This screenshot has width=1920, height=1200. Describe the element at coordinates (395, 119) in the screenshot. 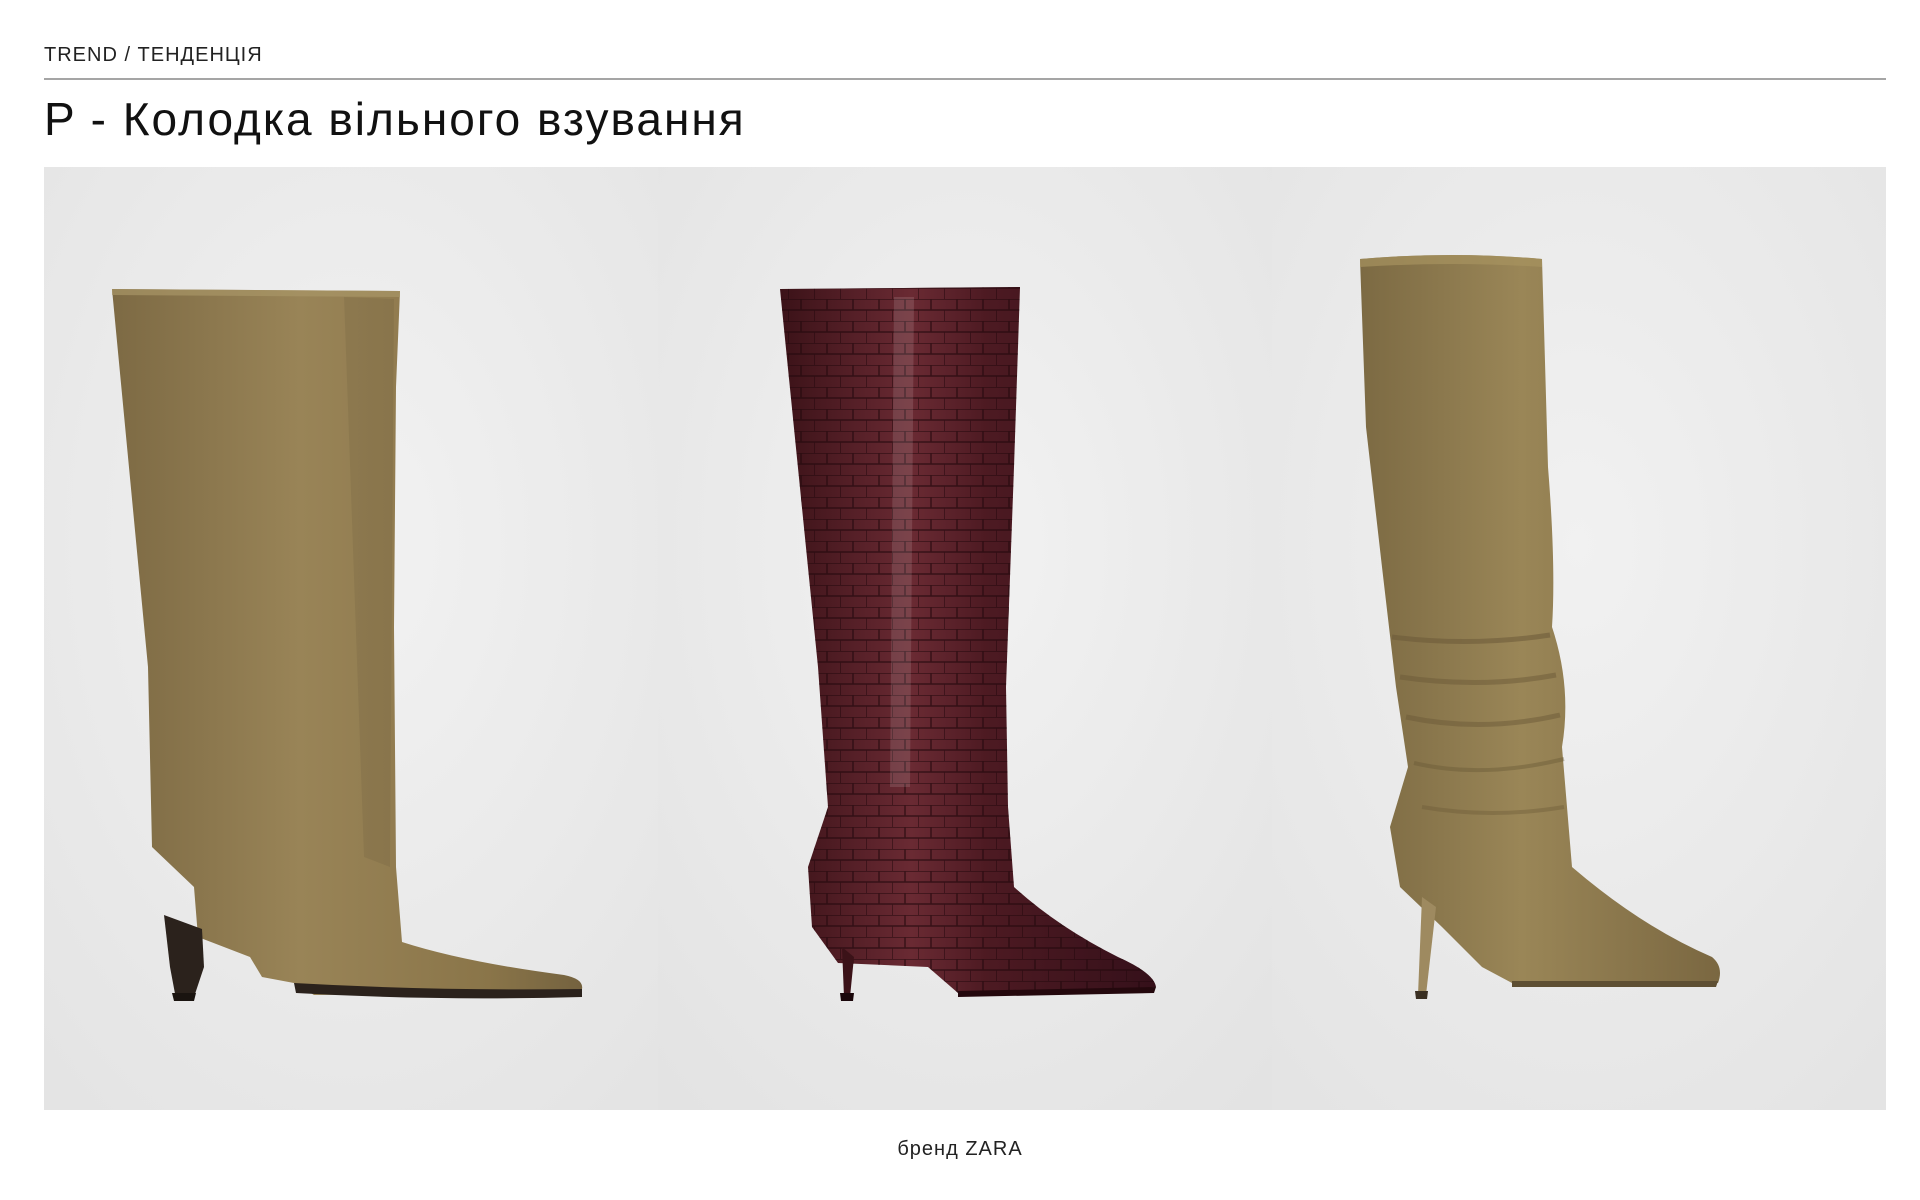

I see `page-title: P - Колодка вільного взування` at that location.